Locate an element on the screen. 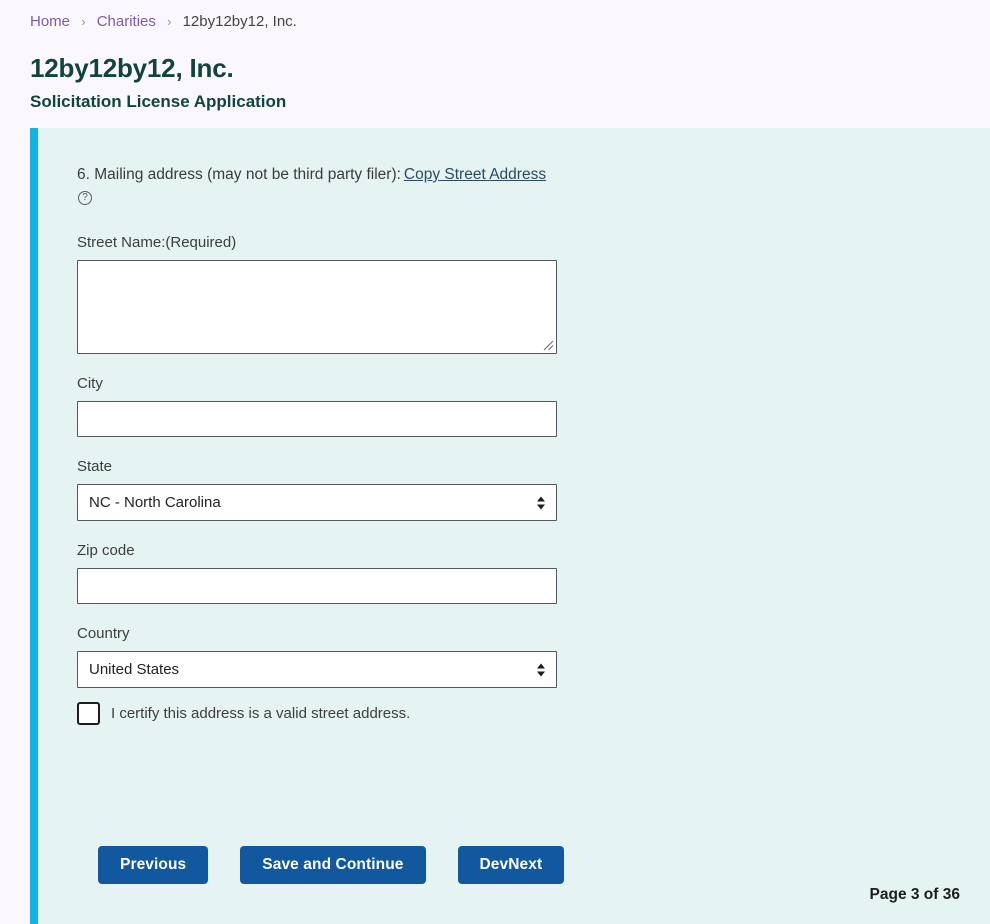 The width and height of the screenshot is (990, 924). field-city: City is located at coordinates (533, 406).